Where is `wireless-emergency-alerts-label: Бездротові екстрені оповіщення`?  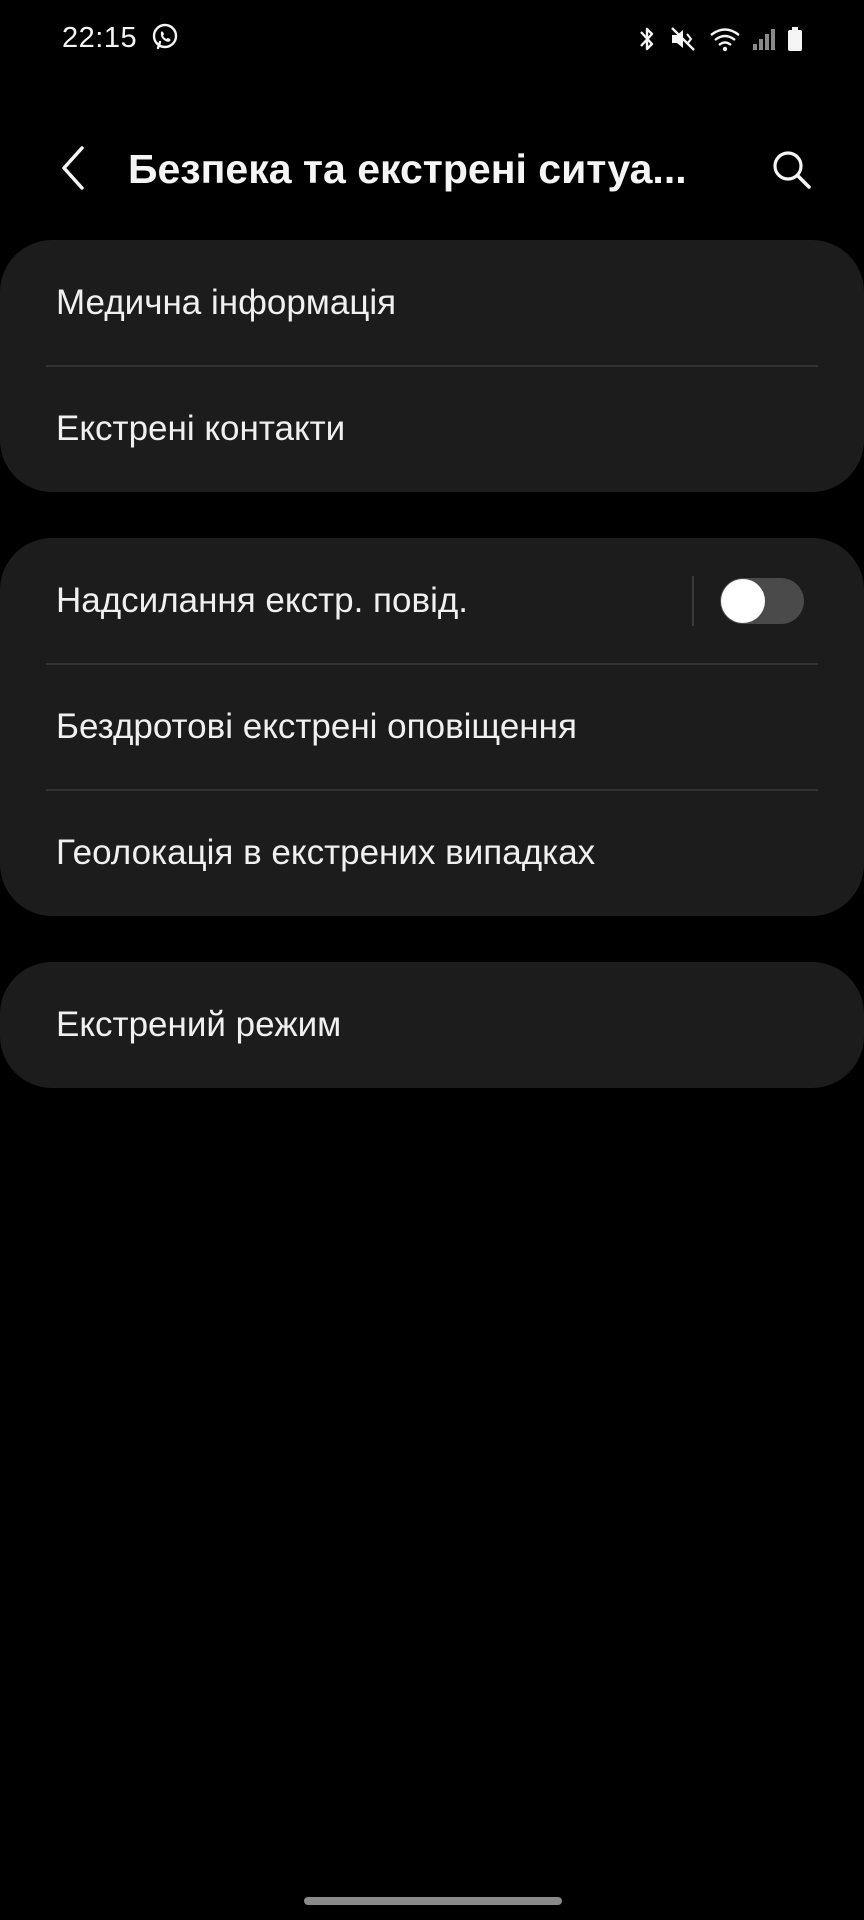
wireless-emergency-alerts-label: Бездротові екстрені оповіщення is located at coordinates (316, 726).